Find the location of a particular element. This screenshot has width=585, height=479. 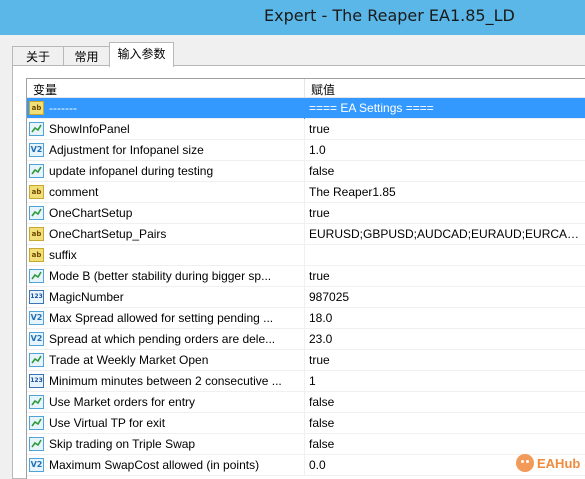

parameter-row: Trade at Weekly Market Open true is located at coordinates (306, 360).